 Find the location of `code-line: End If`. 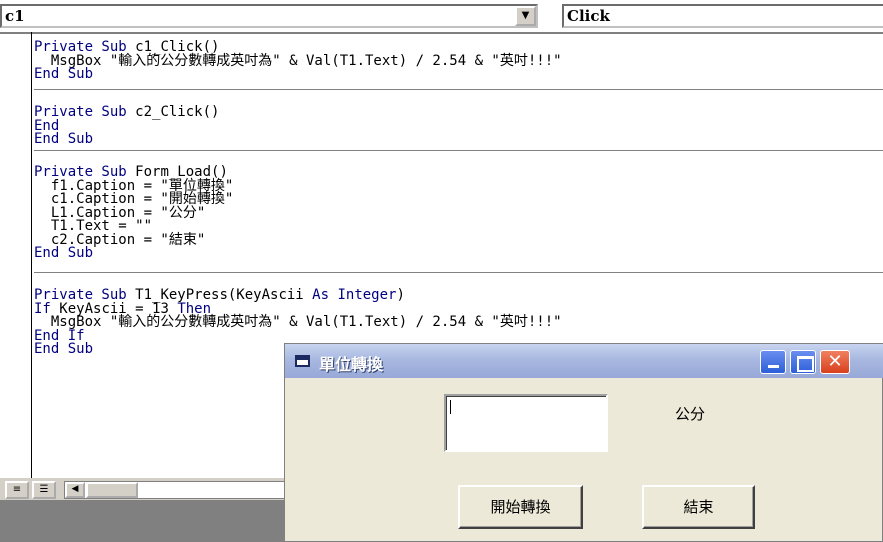

code-line: End If is located at coordinates (458, 336).